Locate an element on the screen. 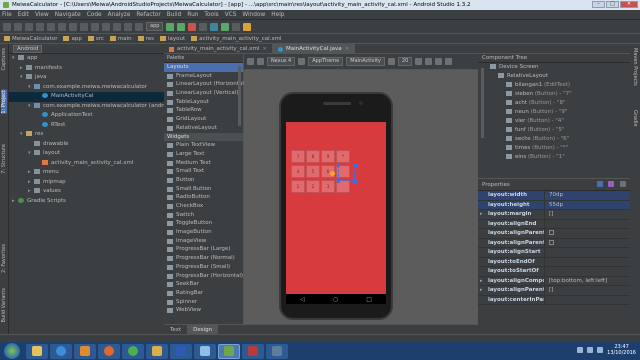  chrome-taskbar-icon is located at coordinates (133, 351).